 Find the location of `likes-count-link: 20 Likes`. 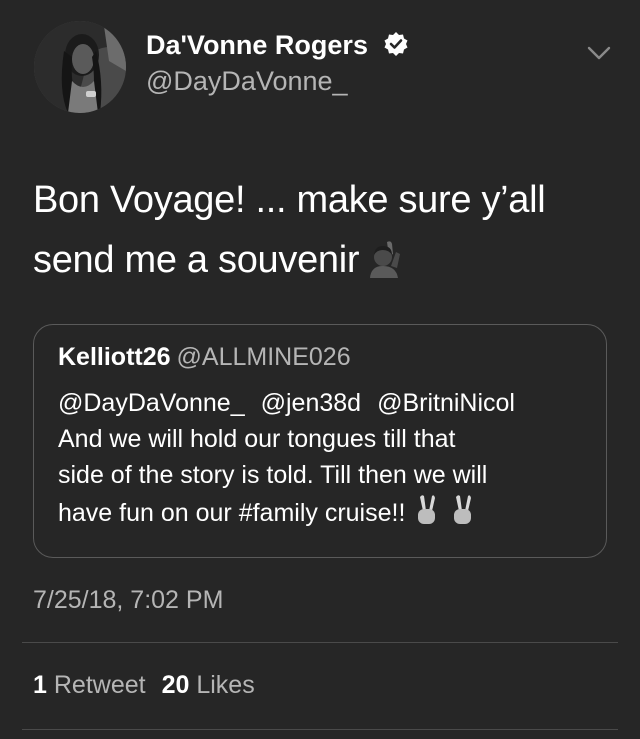

likes-count-link: 20 Likes is located at coordinates (208, 685).